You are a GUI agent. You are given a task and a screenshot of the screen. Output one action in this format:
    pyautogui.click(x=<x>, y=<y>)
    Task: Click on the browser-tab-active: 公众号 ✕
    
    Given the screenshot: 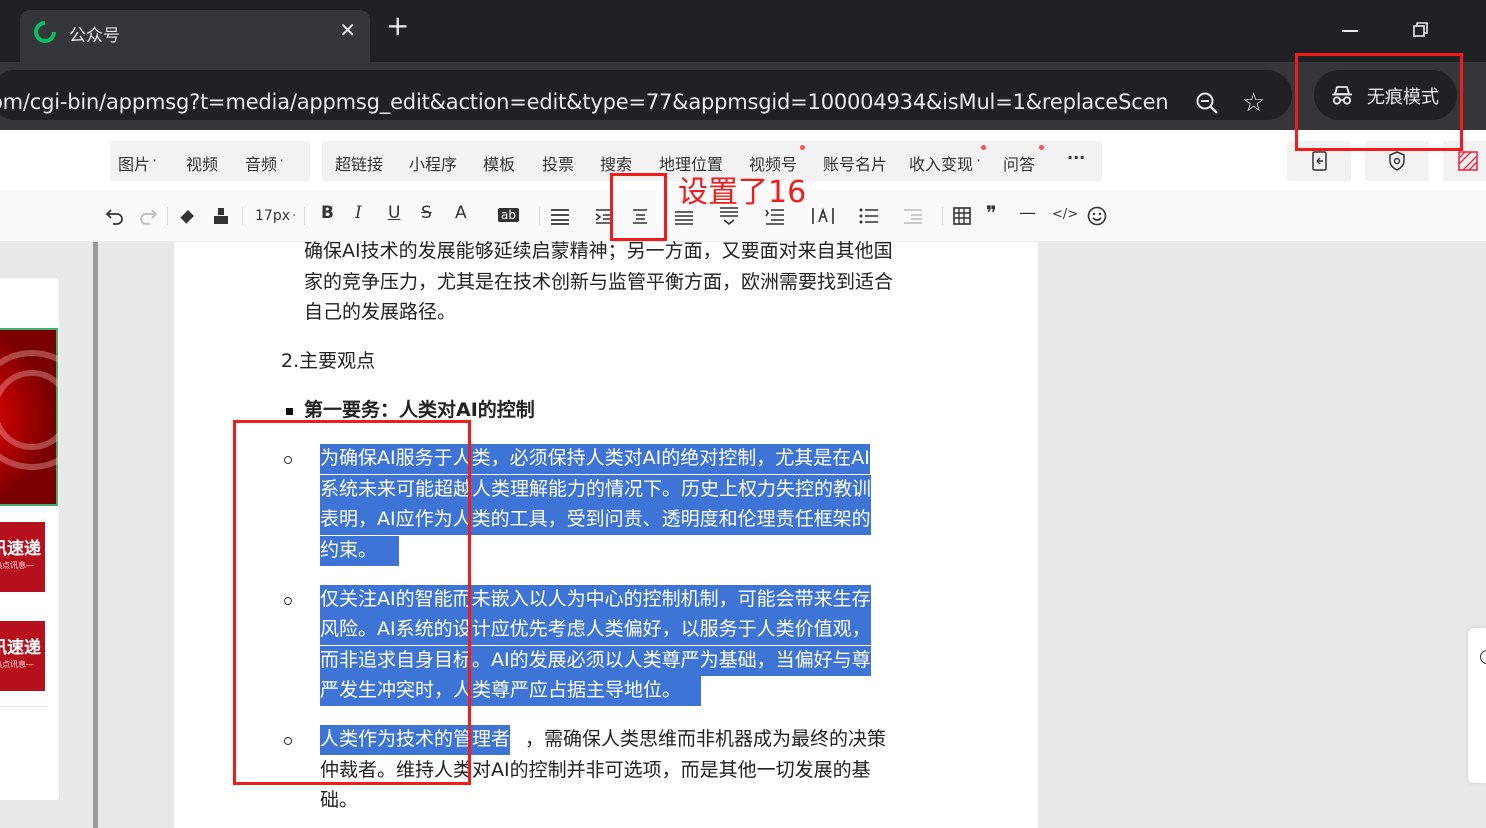 What is the action you would take?
    pyautogui.click(x=195, y=36)
    